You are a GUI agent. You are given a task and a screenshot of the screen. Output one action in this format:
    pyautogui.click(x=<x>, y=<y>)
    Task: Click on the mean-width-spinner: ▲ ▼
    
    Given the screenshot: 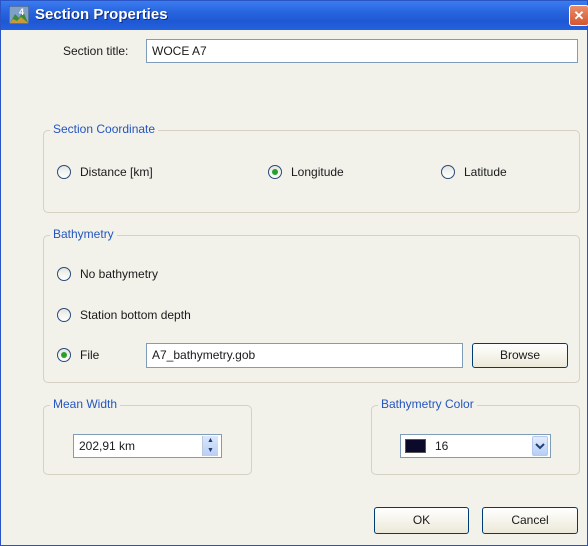 What is the action you would take?
    pyautogui.click(x=210, y=446)
    